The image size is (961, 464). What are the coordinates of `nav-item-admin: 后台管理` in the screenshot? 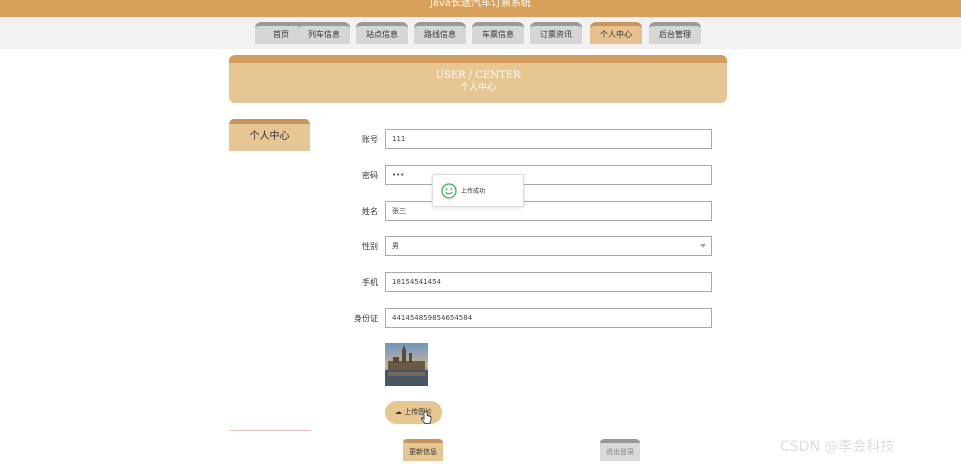 It's located at (675, 33).